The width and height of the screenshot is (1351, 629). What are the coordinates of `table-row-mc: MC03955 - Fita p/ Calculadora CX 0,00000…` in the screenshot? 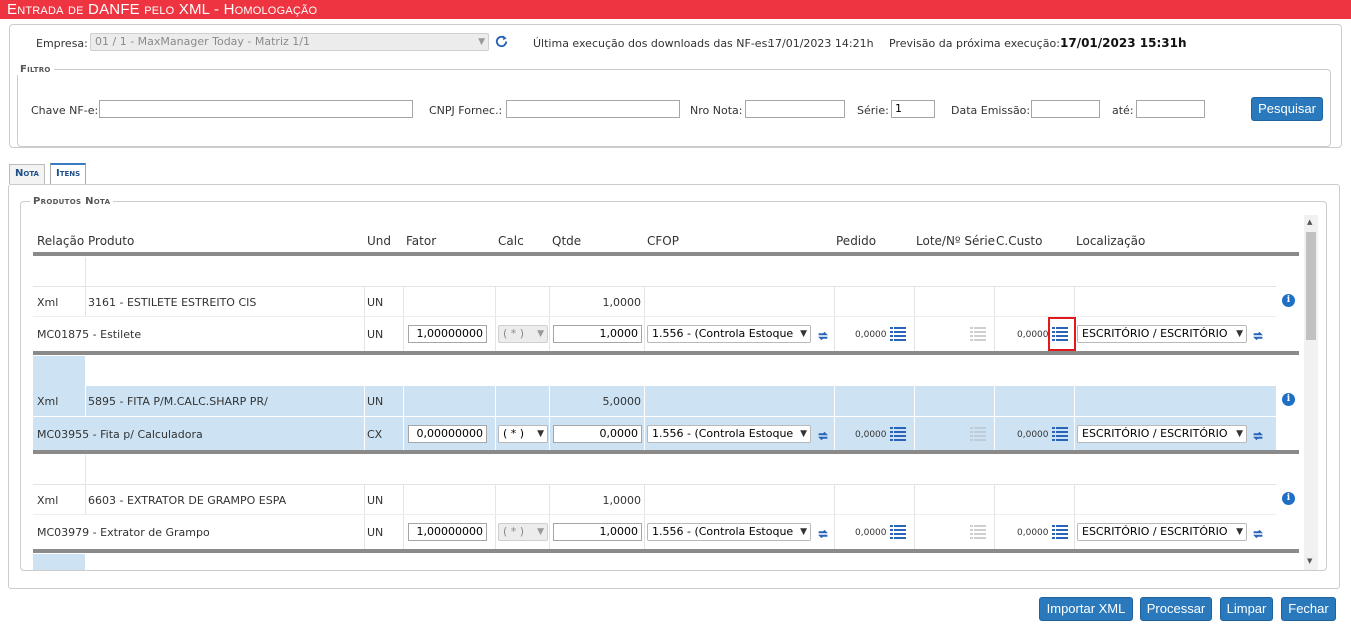 It's located at (654, 433).